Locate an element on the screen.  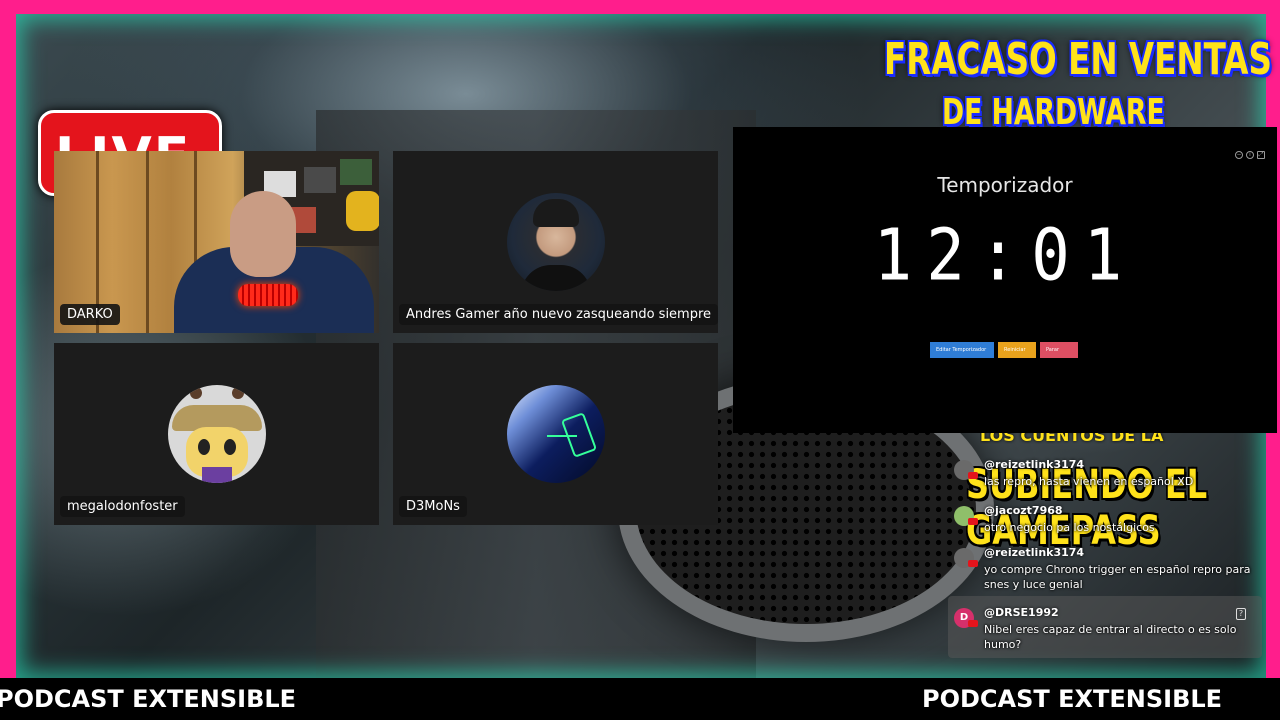
question-icon: ? is located at coordinates (1241, 614).